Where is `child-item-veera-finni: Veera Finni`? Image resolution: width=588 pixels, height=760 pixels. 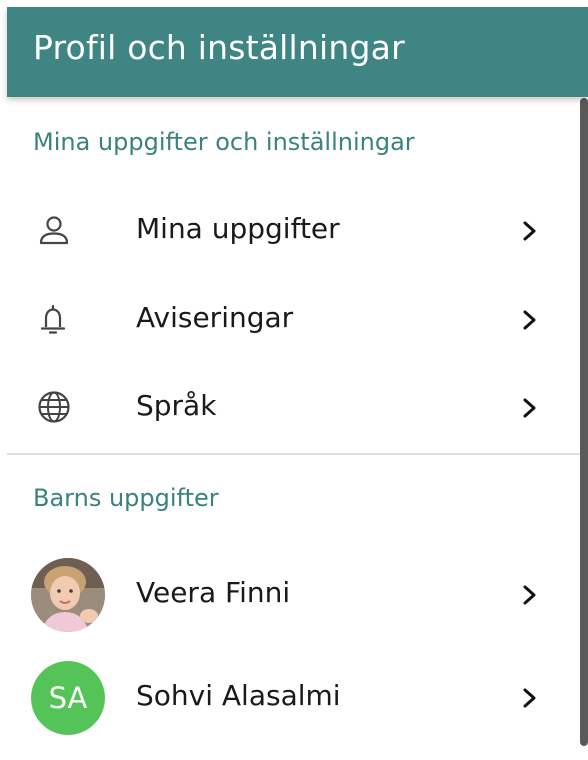
child-item-veera-finni: Veera Finni is located at coordinates (294, 596).